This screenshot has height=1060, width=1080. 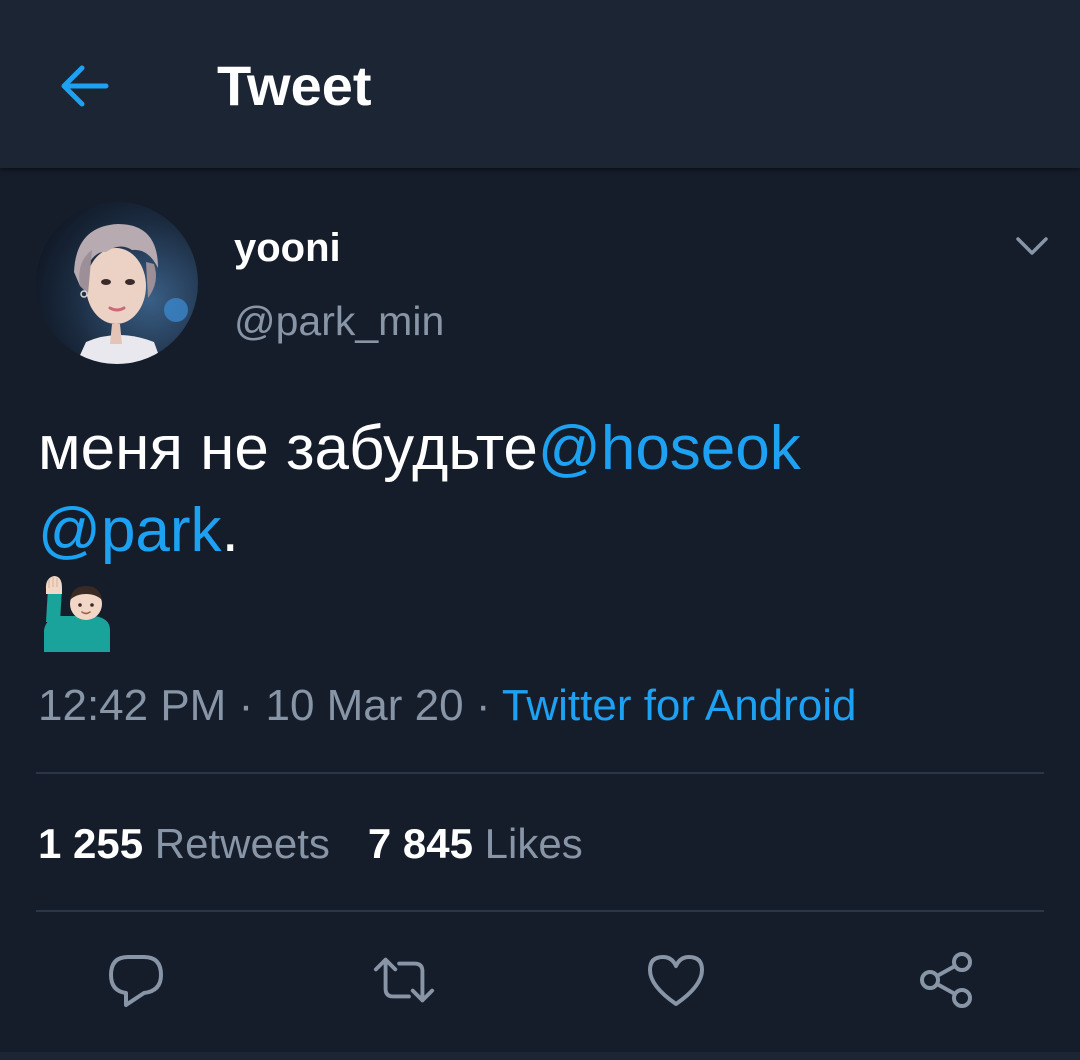 I want to click on retweet-icon, so click(x=404, y=980).